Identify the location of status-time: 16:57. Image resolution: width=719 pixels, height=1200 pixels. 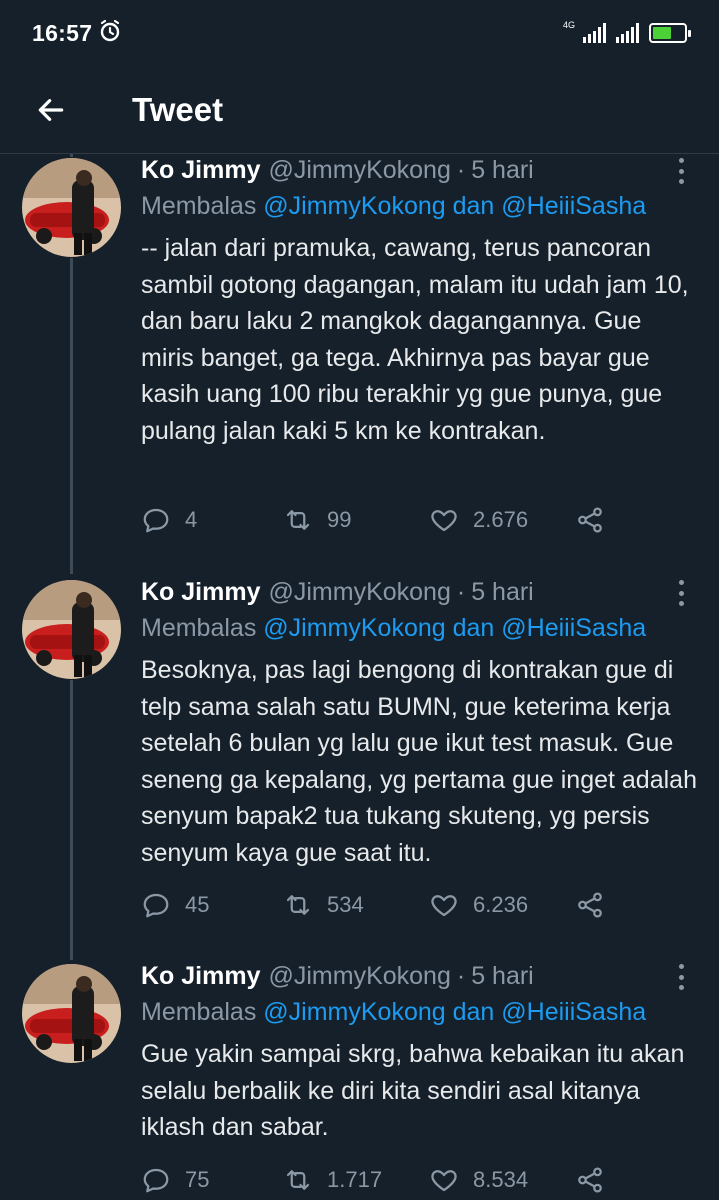
(62, 32).